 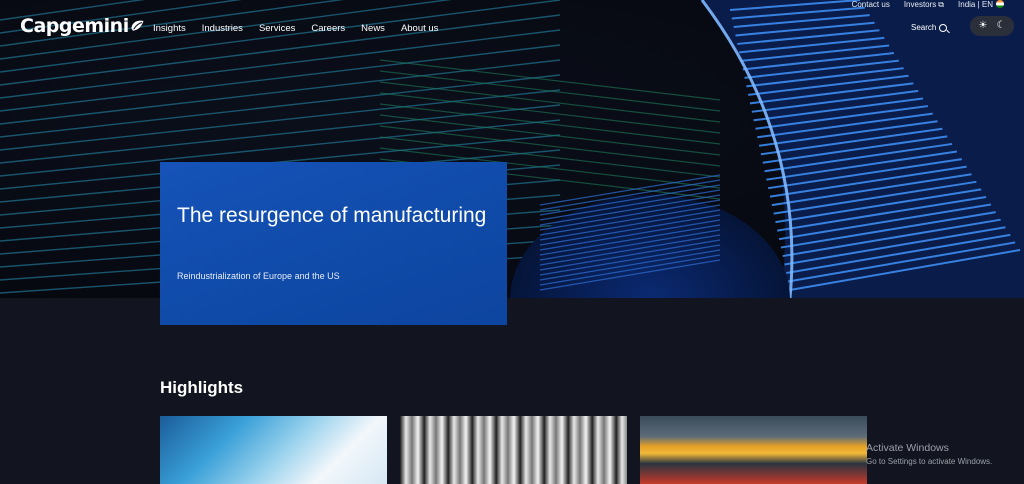 What do you see at coordinates (328, 28) in the screenshot?
I see `nav-careers: Careers` at bounding box center [328, 28].